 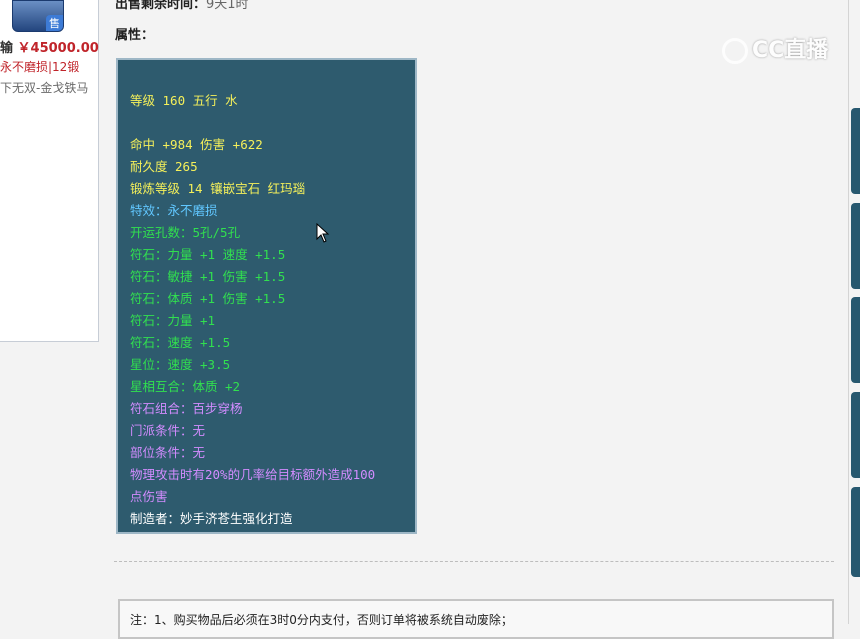 What do you see at coordinates (174, 210) in the screenshot?
I see `attr-line: 特效：永不磨损` at bounding box center [174, 210].